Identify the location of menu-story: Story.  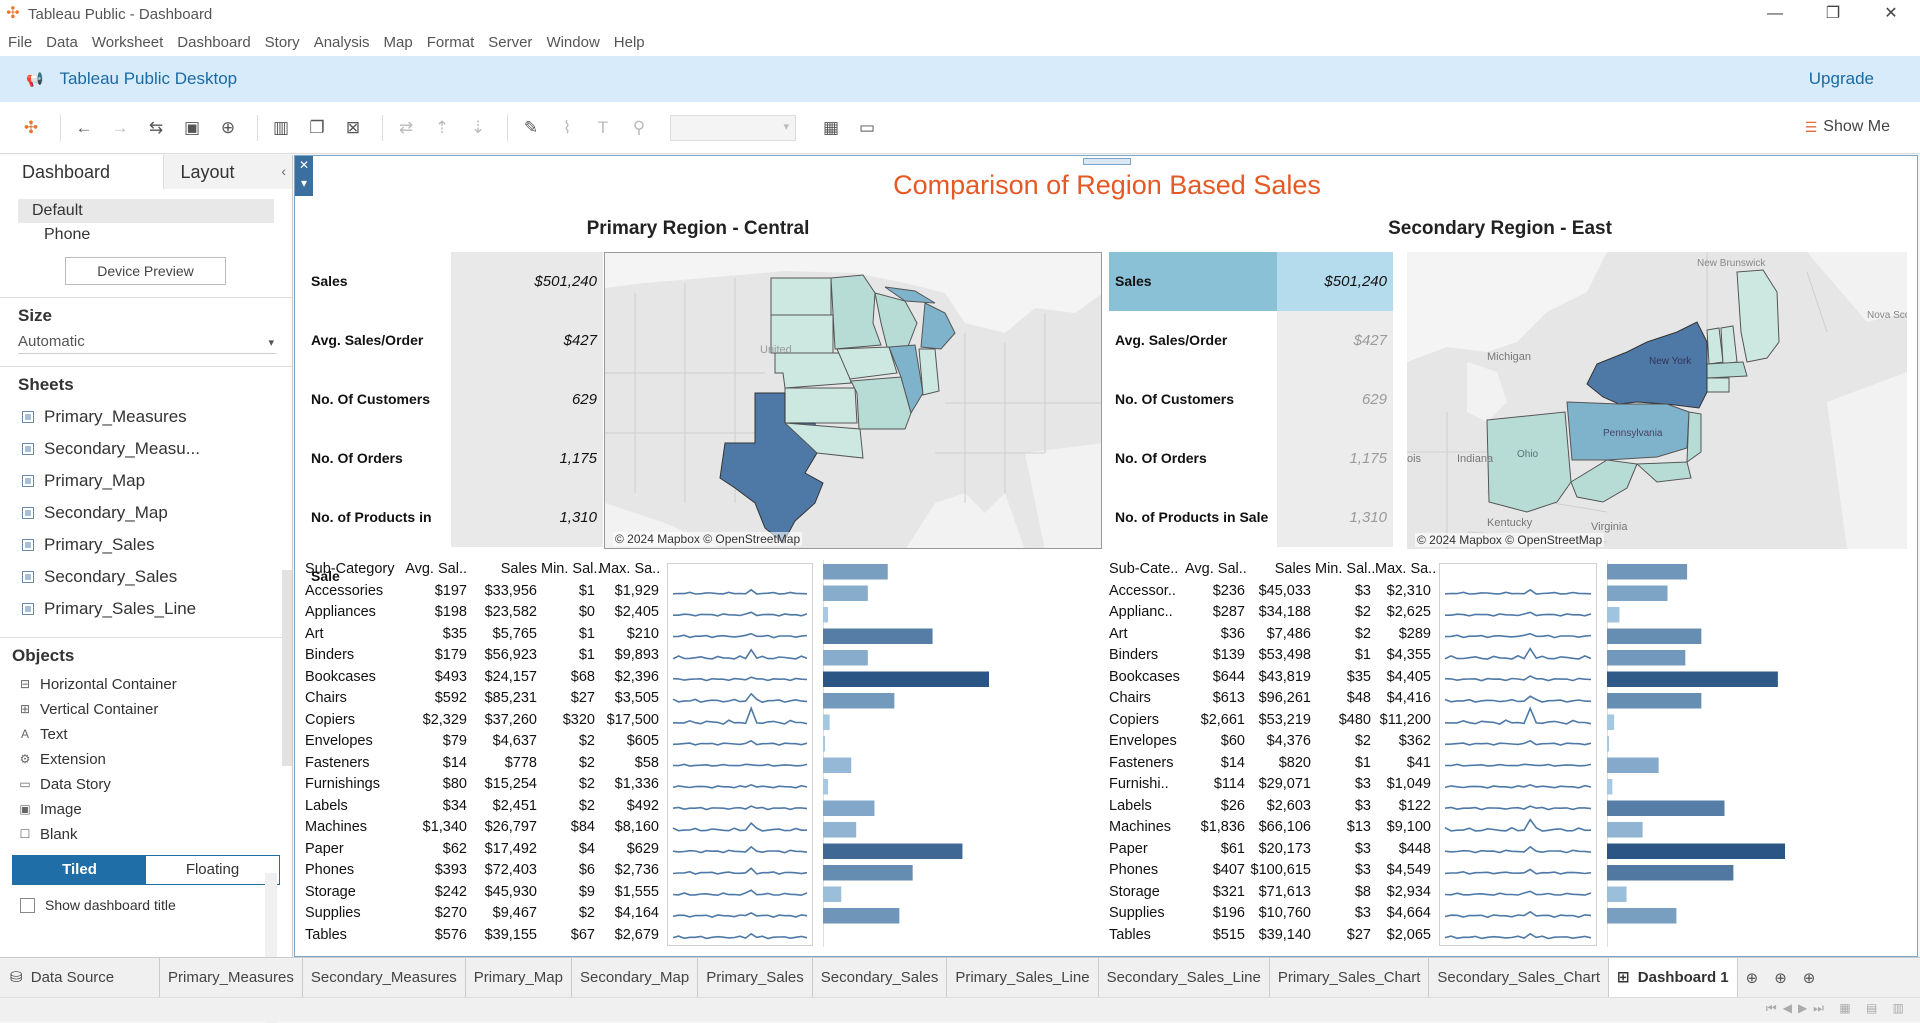
(281, 42).